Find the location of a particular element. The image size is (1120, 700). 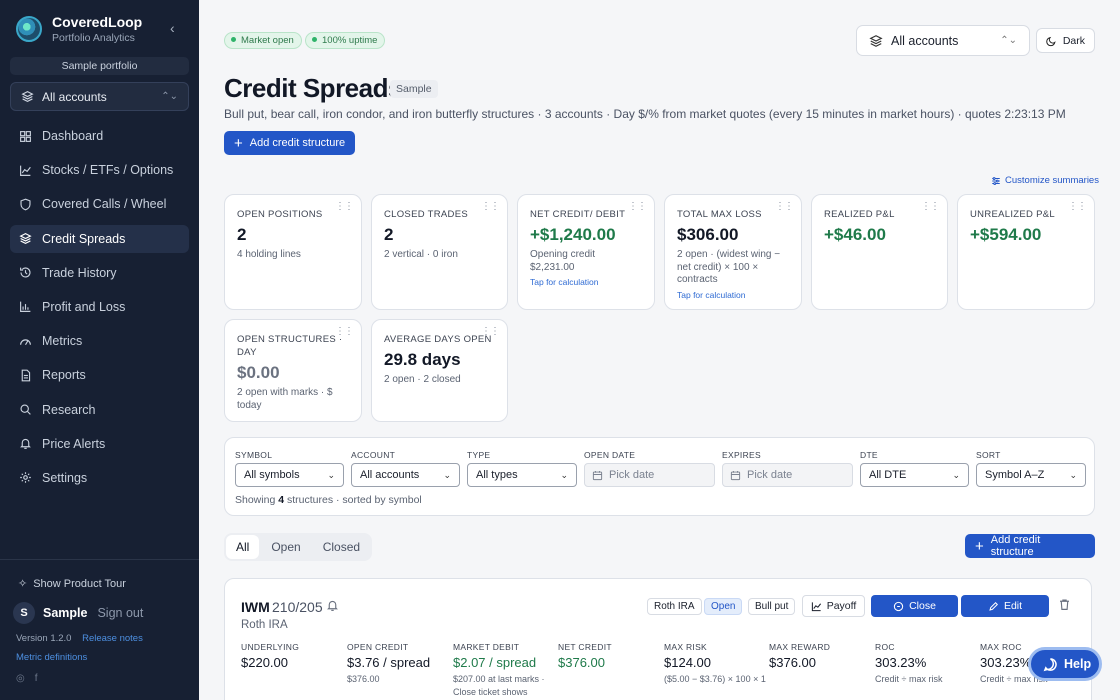

card-value: 29.8 days is located at coordinates (422, 359).